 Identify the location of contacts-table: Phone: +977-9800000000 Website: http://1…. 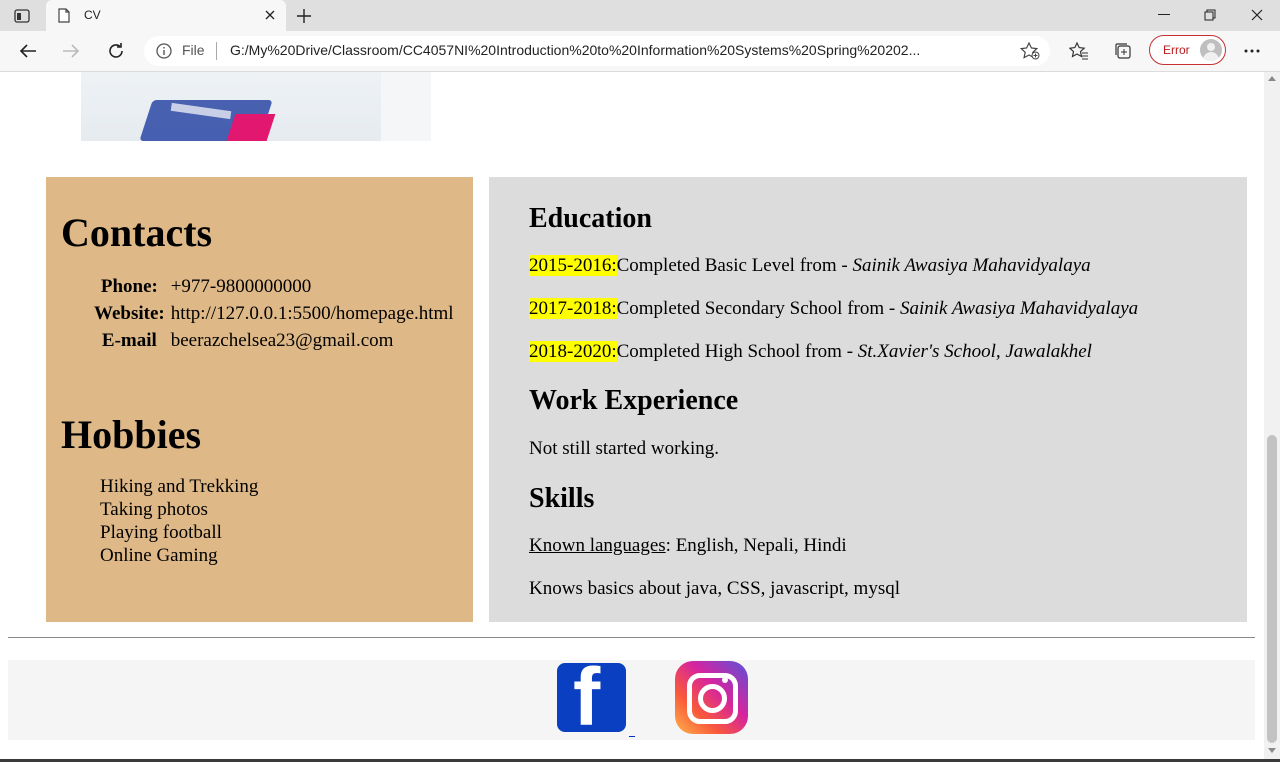
(274, 313).